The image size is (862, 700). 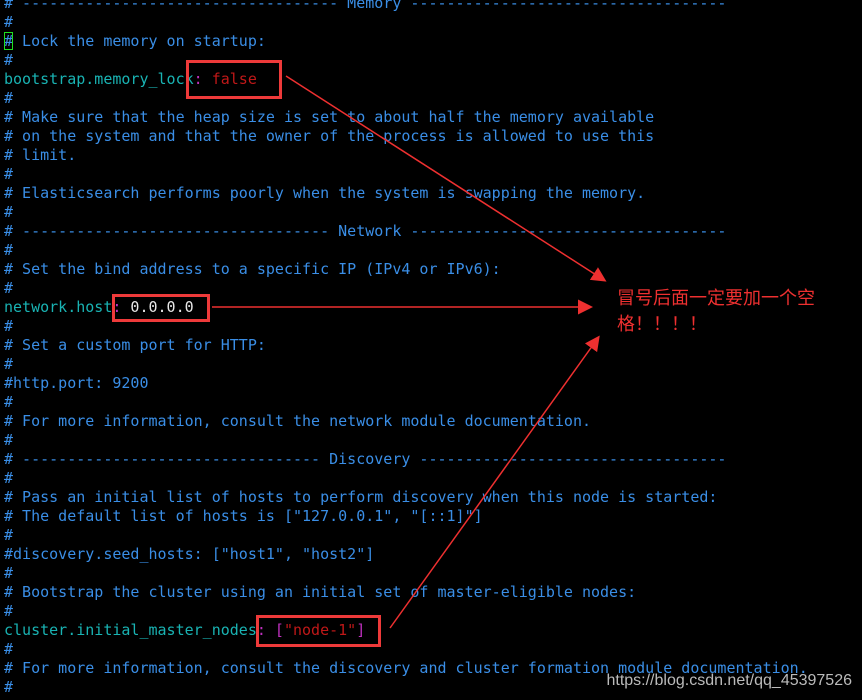 I want to click on annotation-note: 冒号后面一定要加一个空格！！！！, so click(x=716, y=311).